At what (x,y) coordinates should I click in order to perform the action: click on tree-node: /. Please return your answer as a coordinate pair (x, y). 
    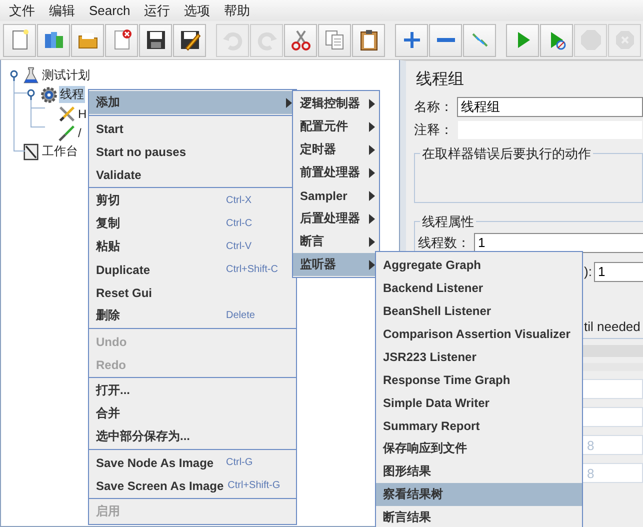
    Looking at the image, I should click on (79, 133).